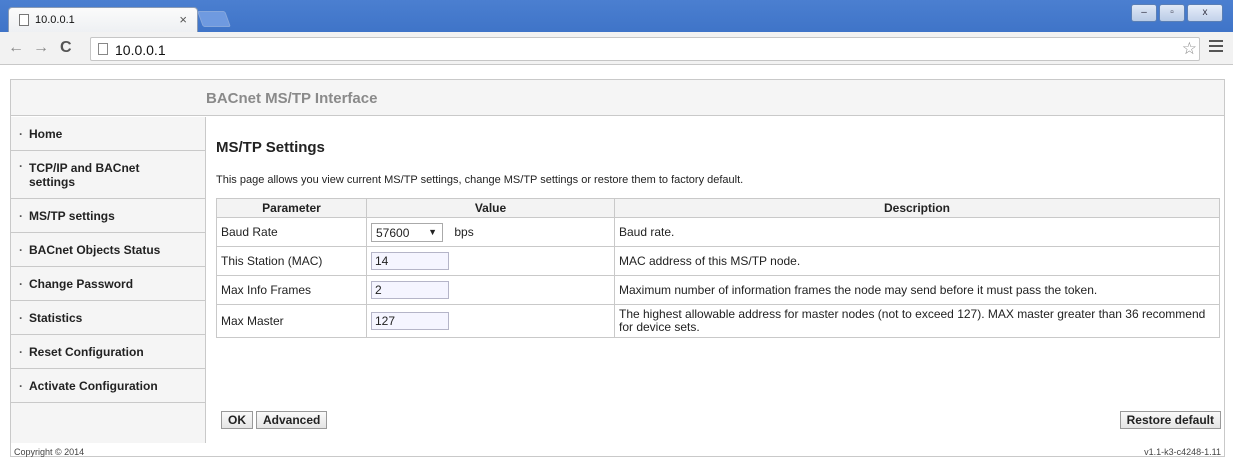  What do you see at coordinates (1144, 13) in the screenshot?
I see `minimize-button: –` at bounding box center [1144, 13].